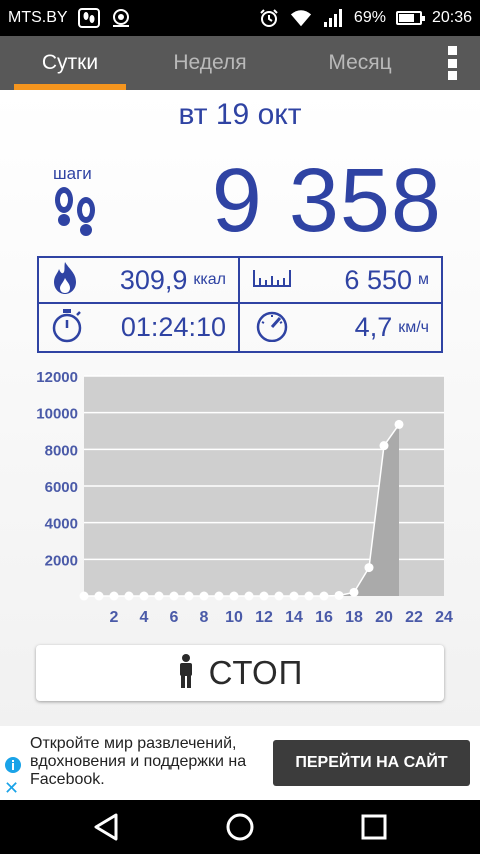  I want to click on tab-label: Месяц, so click(360, 62).